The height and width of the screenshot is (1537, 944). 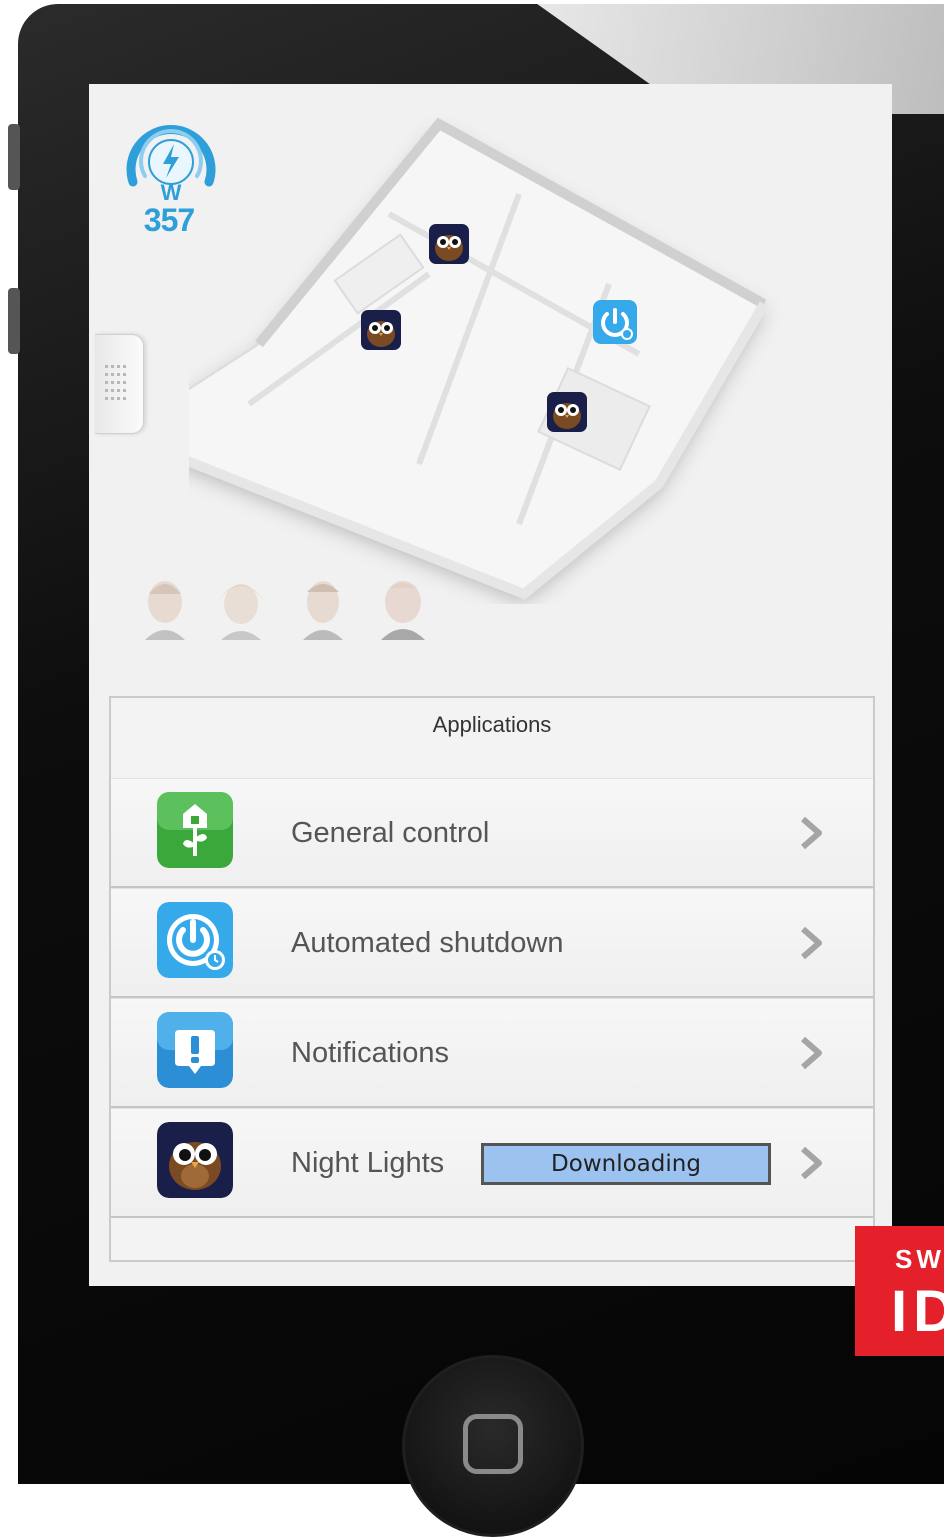 I want to click on app-label-notifications: Notifications, so click(x=370, y=1053).